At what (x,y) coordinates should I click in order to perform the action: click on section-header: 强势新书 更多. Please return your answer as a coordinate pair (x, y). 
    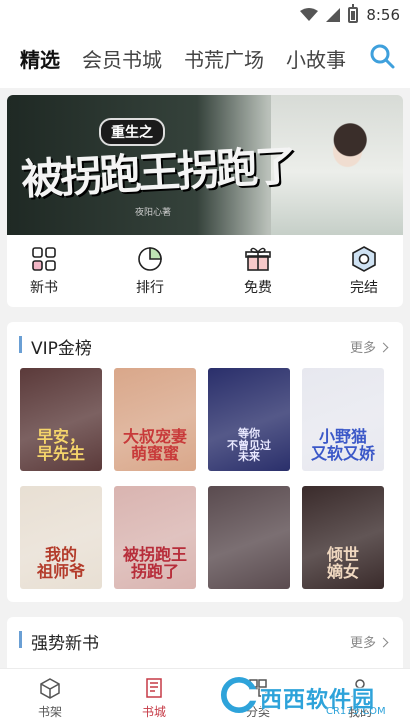
    Looking at the image, I should click on (205, 638).